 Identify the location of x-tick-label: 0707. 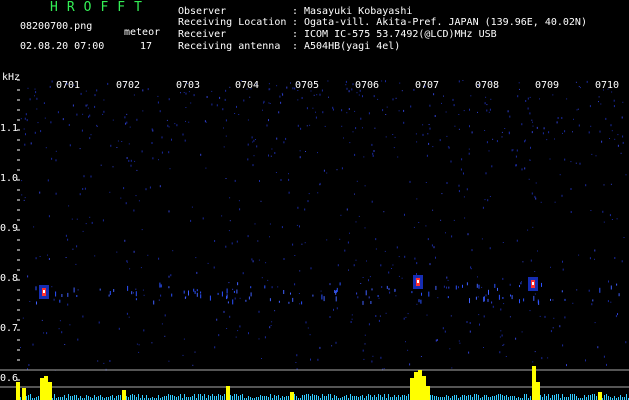
(427, 85).